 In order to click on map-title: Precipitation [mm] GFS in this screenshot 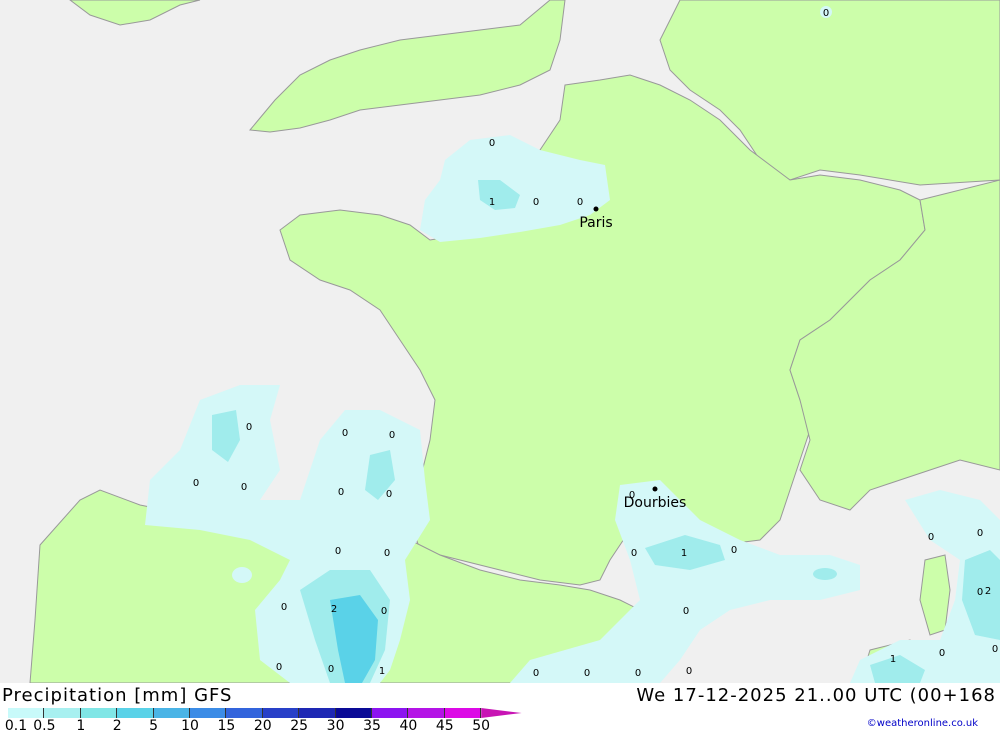, I will do `click(117, 695)`.